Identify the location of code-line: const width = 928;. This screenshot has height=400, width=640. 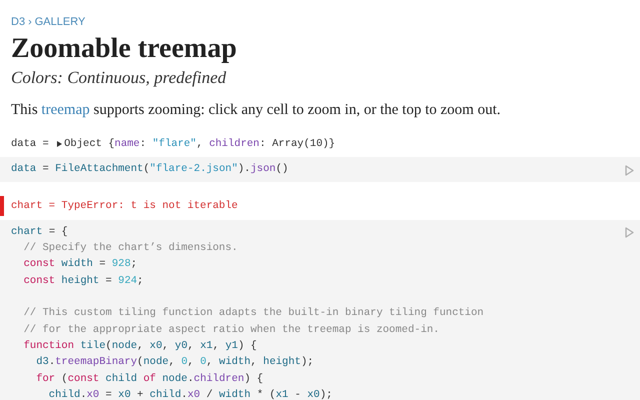
(80, 264).